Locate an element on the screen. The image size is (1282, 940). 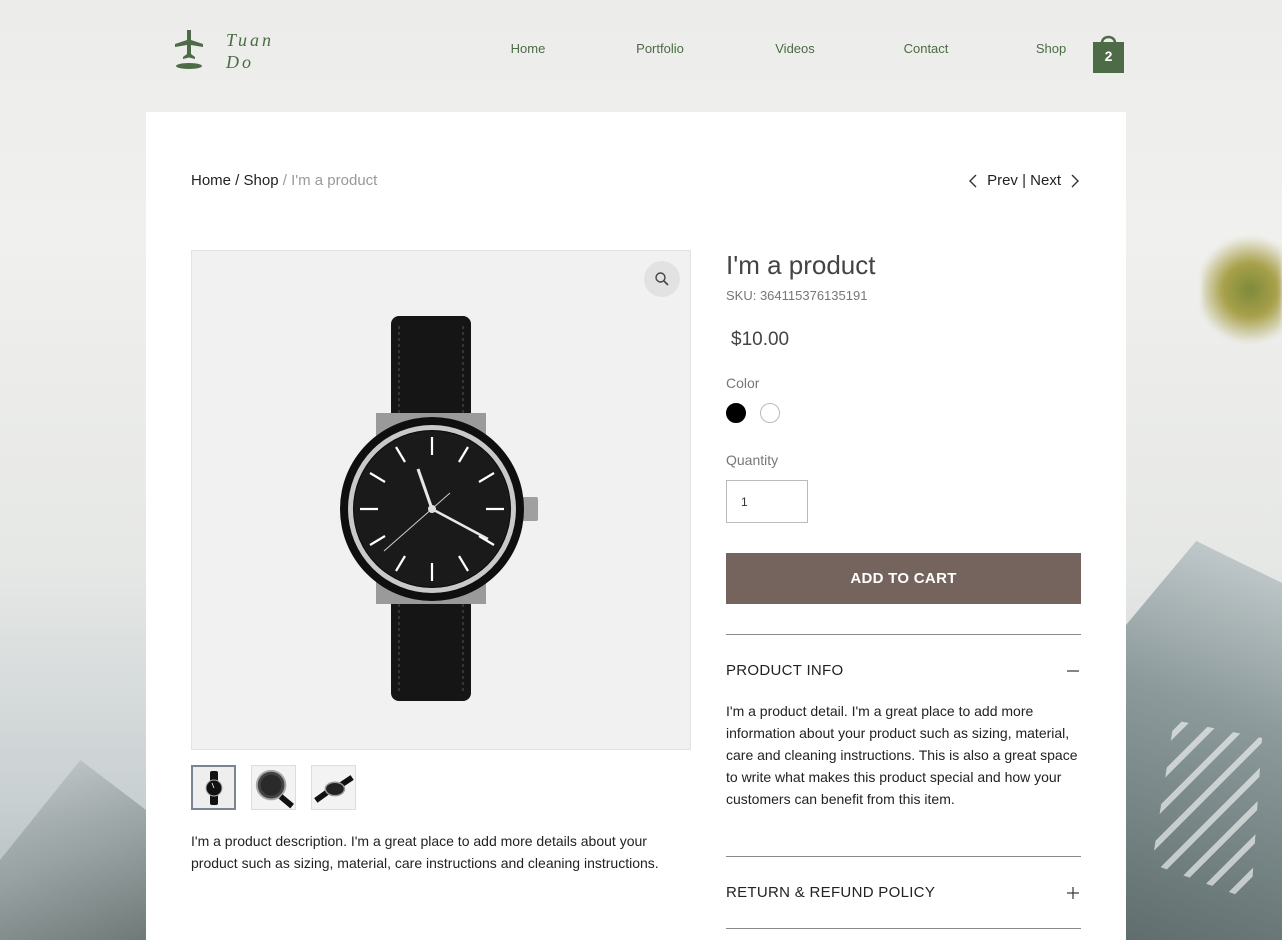
background-mountain-left is located at coordinates (73, 850).